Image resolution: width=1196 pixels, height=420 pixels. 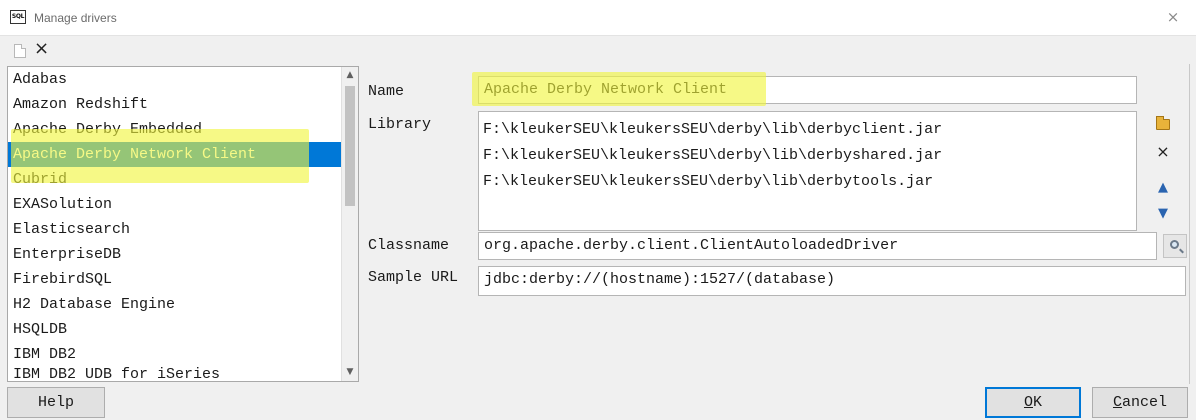 I want to click on open-folder-icon, so click(x=1163, y=123).